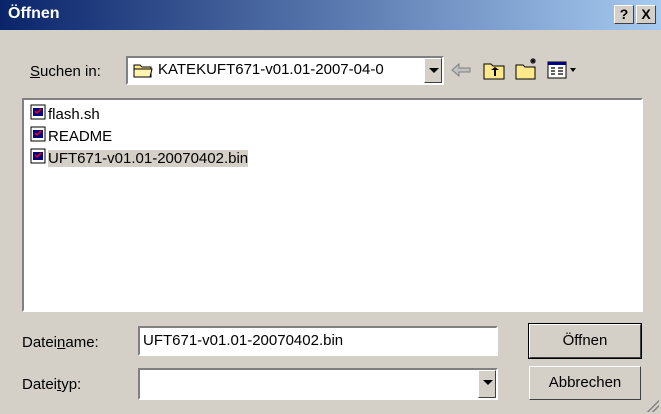 Image resolution: width=661 pixels, height=414 pixels. I want to click on filename-input: UFT671-v01.01-20070402.bin, so click(318, 341).